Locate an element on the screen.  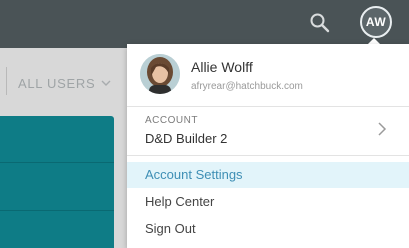
search-icon is located at coordinates (320, 23).